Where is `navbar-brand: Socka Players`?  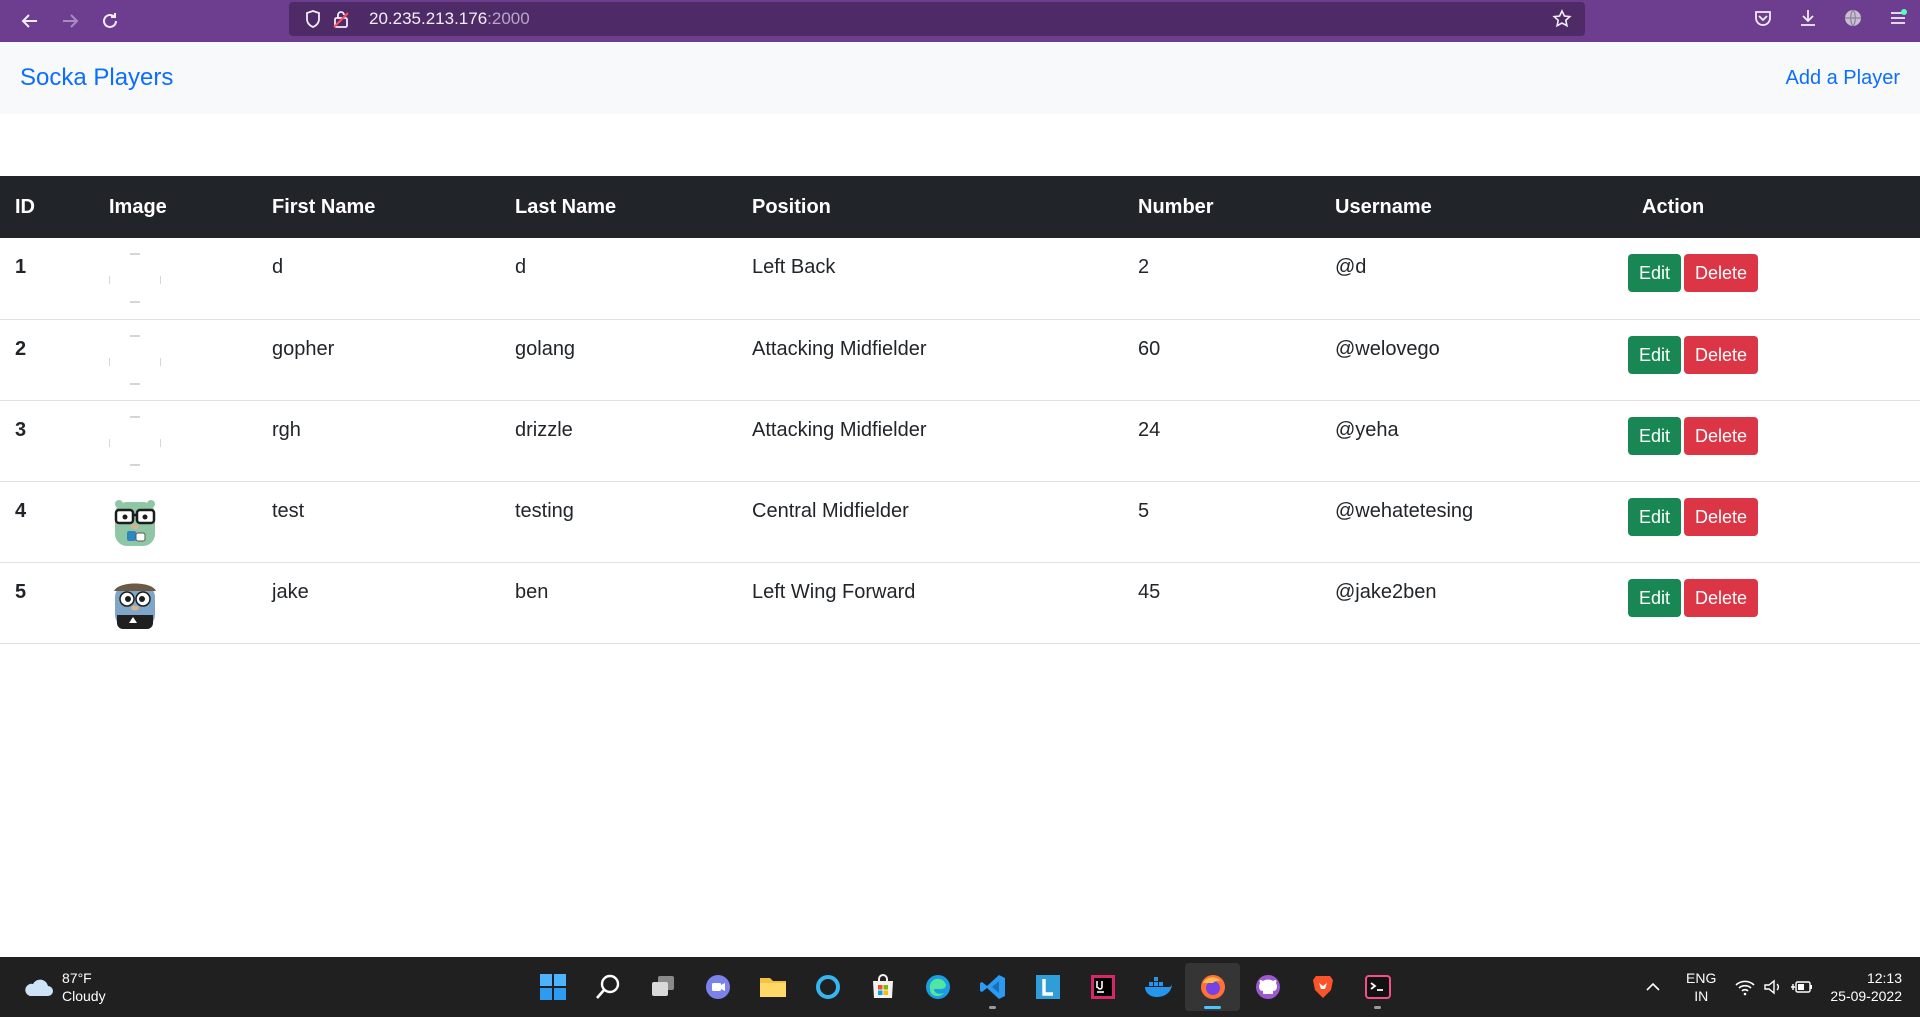
navbar-brand: Socka Players is located at coordinates (96, 78).